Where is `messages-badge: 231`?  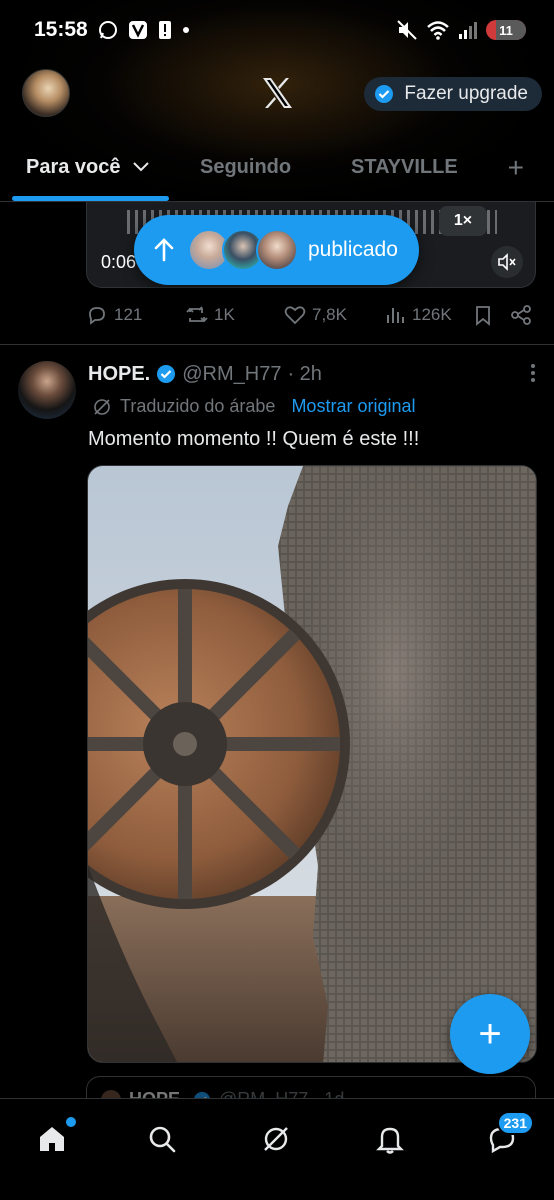 messages-badge: 231 is located at coordinates (515, 1123).